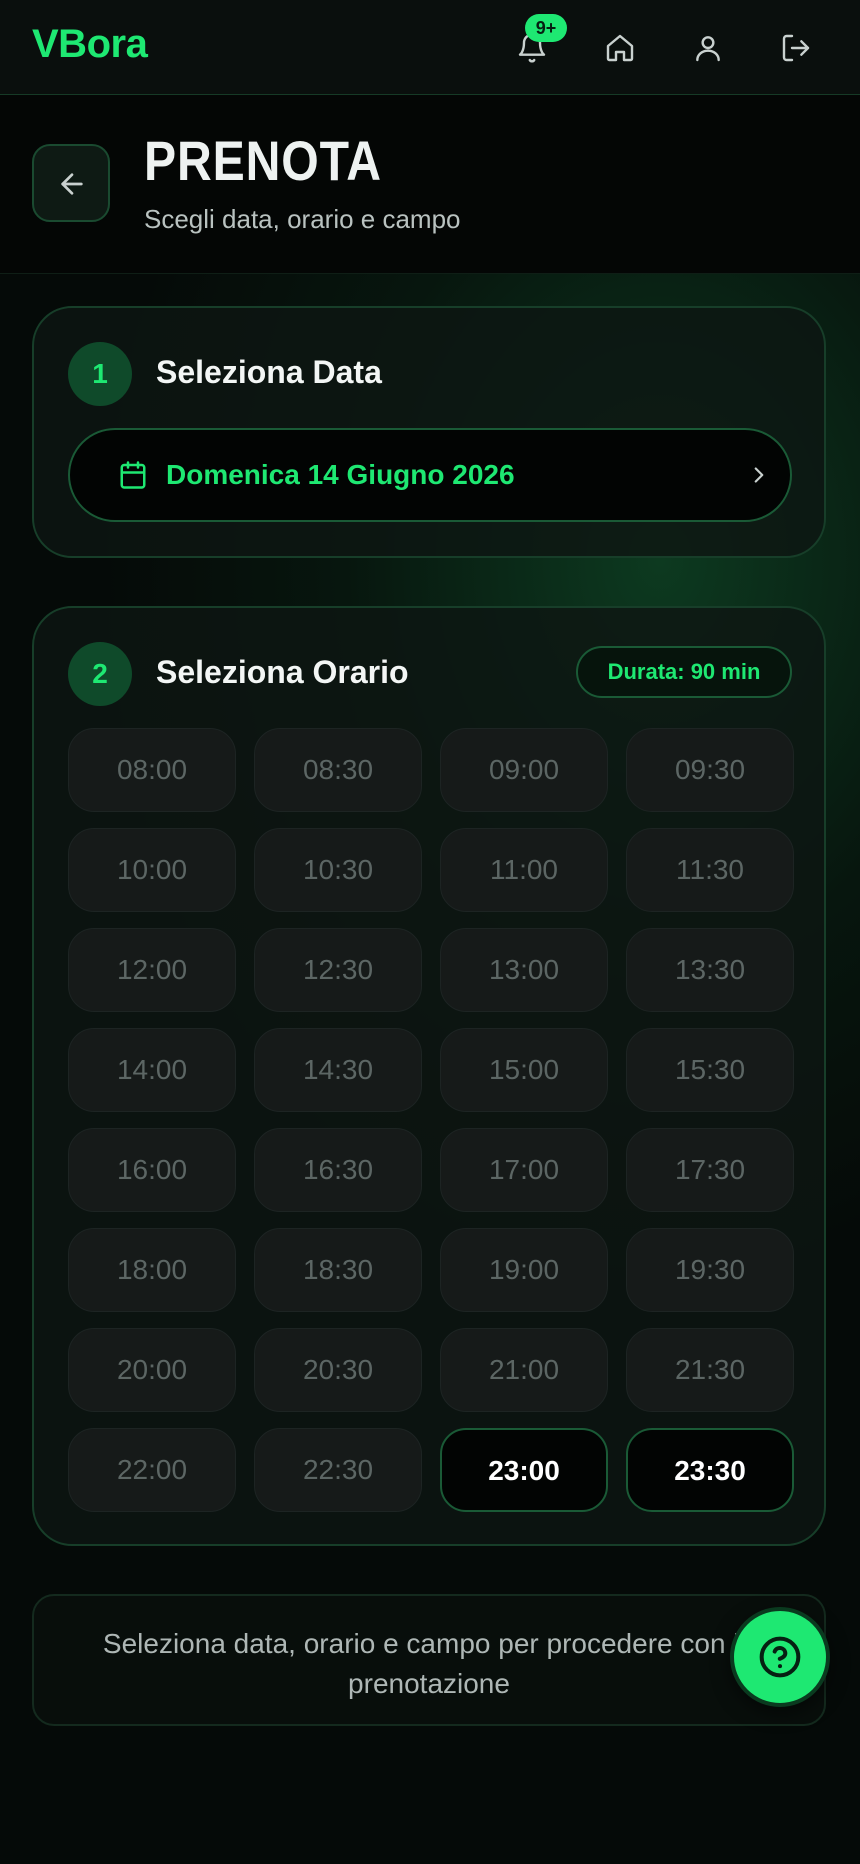 Image resolution: width=860 pixels, height=1864 pixels. What do you see at coordinates (710, 1070) in the screenshot?
I see `time-slot: 15:30` at bounding box center [710, 1070].